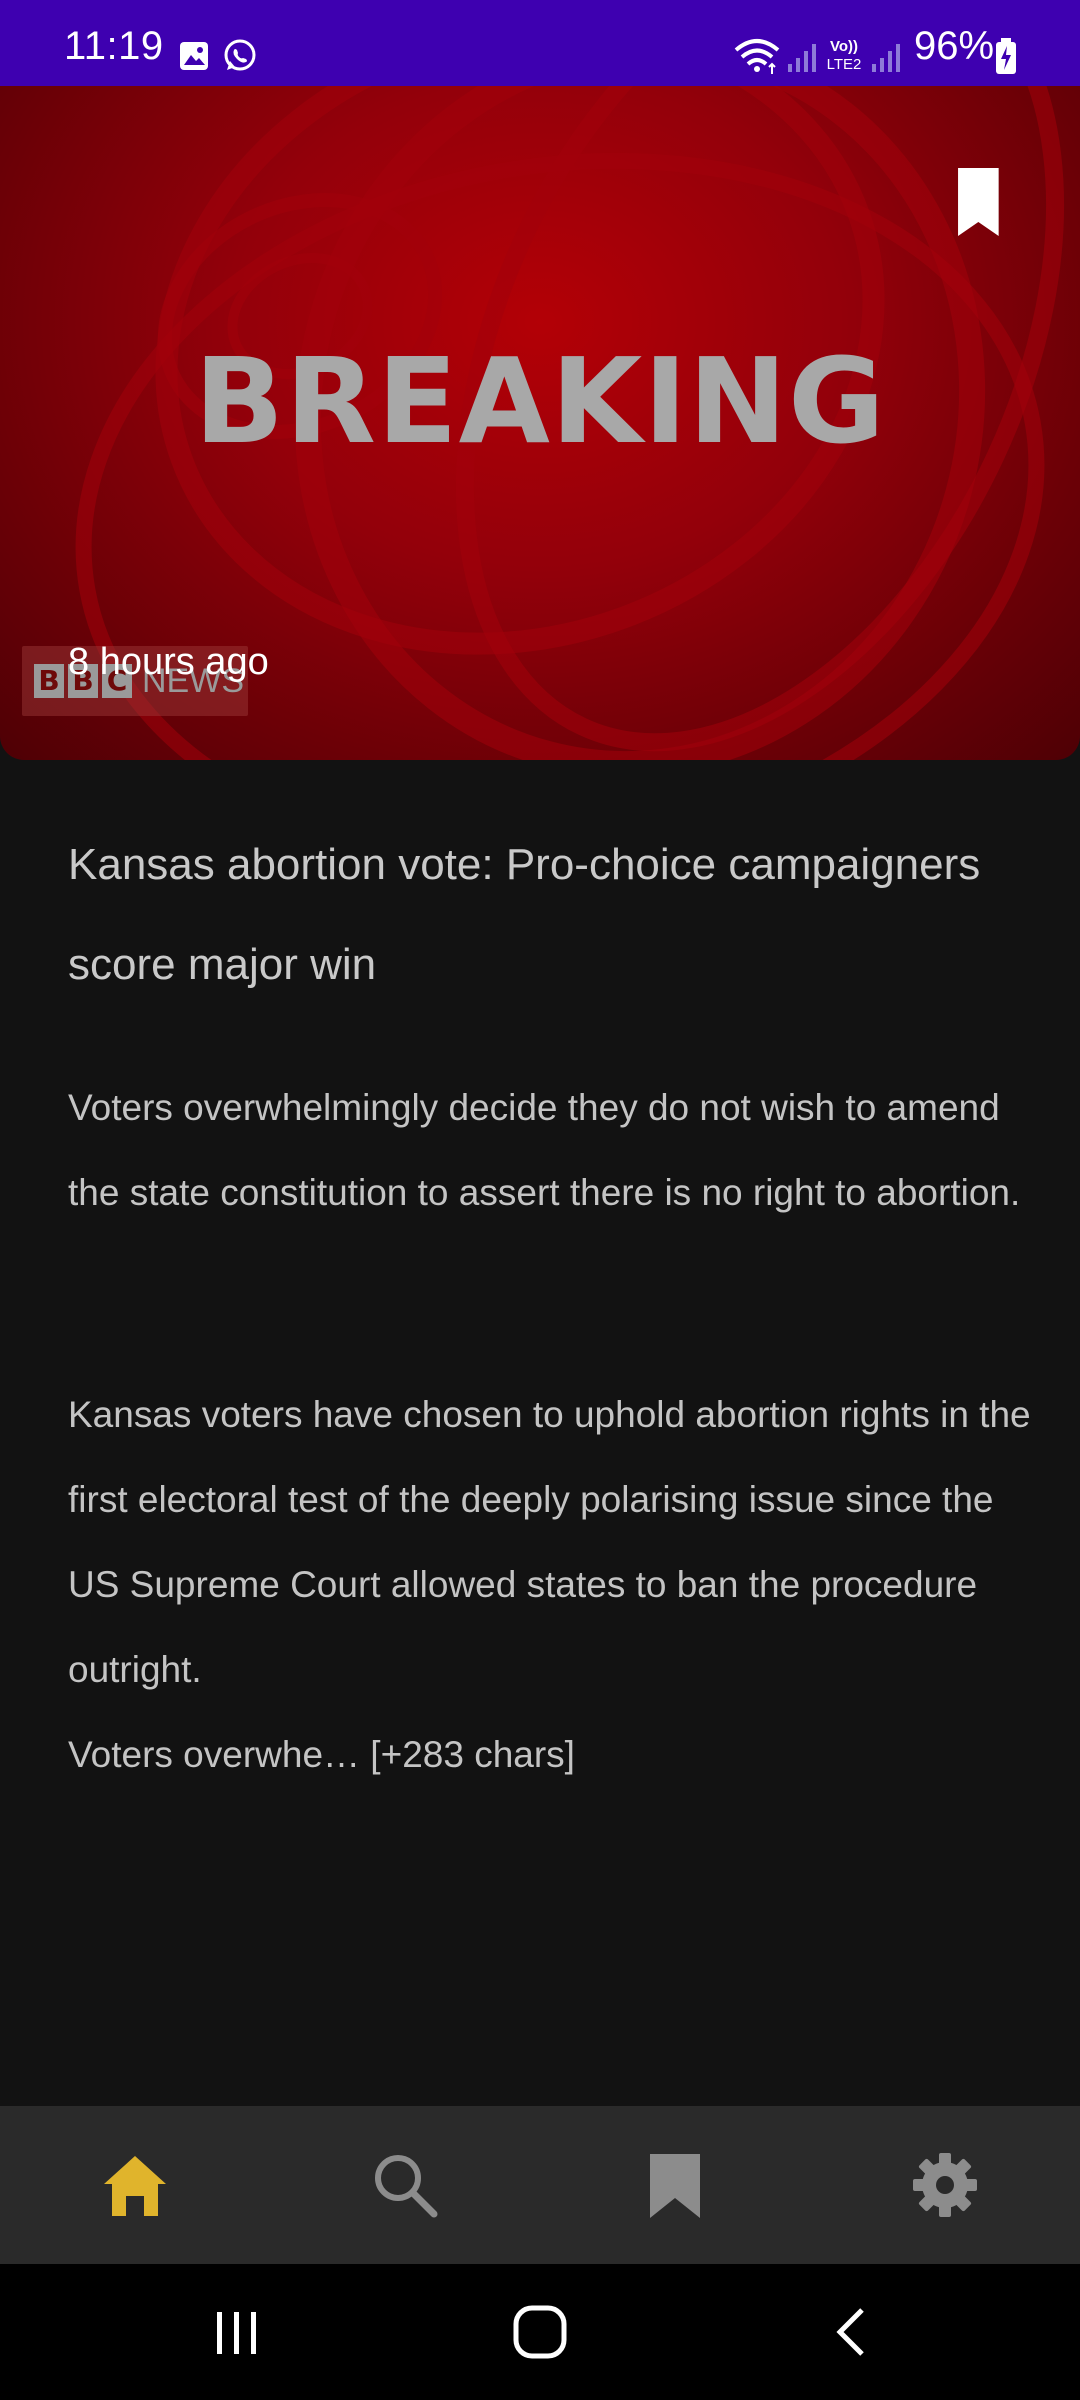 This screenshot has width=1080, height=2400. I want to click on gallery-icon, so click(194, 56).